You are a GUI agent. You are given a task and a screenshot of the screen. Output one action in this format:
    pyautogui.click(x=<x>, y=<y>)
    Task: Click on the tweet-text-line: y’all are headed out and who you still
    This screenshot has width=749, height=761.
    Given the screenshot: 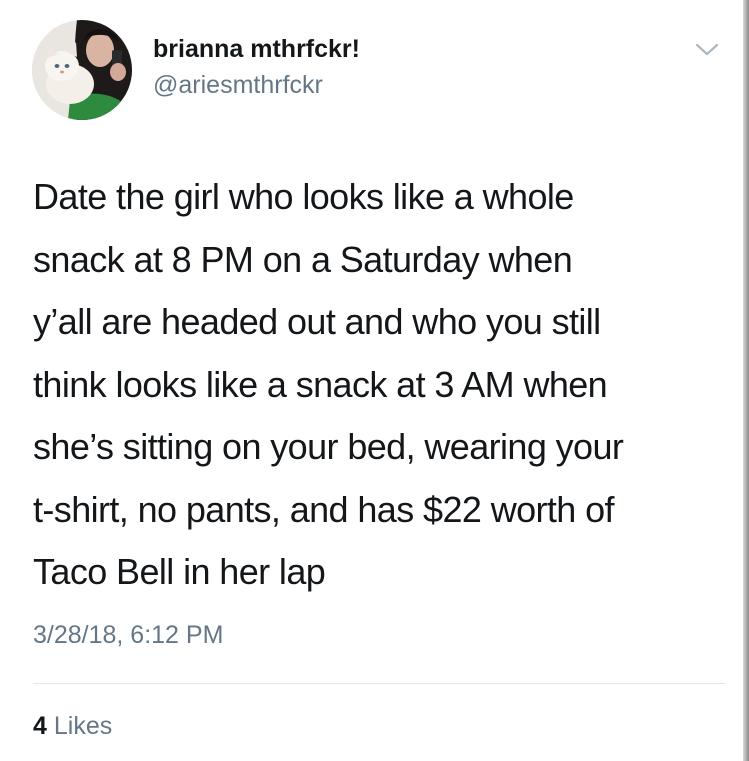 What is the action you would take?
    pyautogui.click(x=317, y=321)
    